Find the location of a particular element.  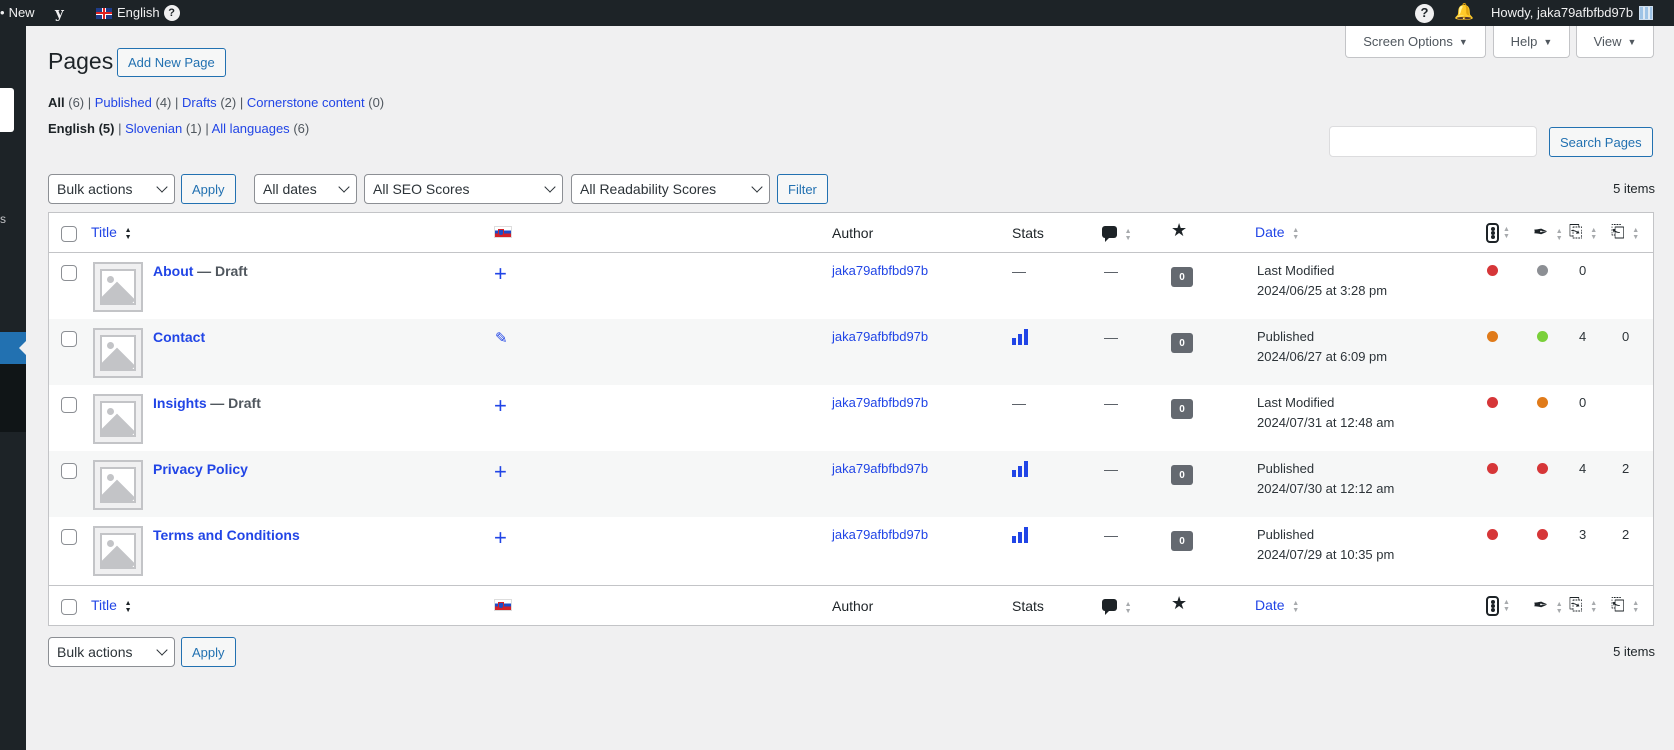

comments-column-header: ▲ ▼ is located at coordinates (1117, 234).